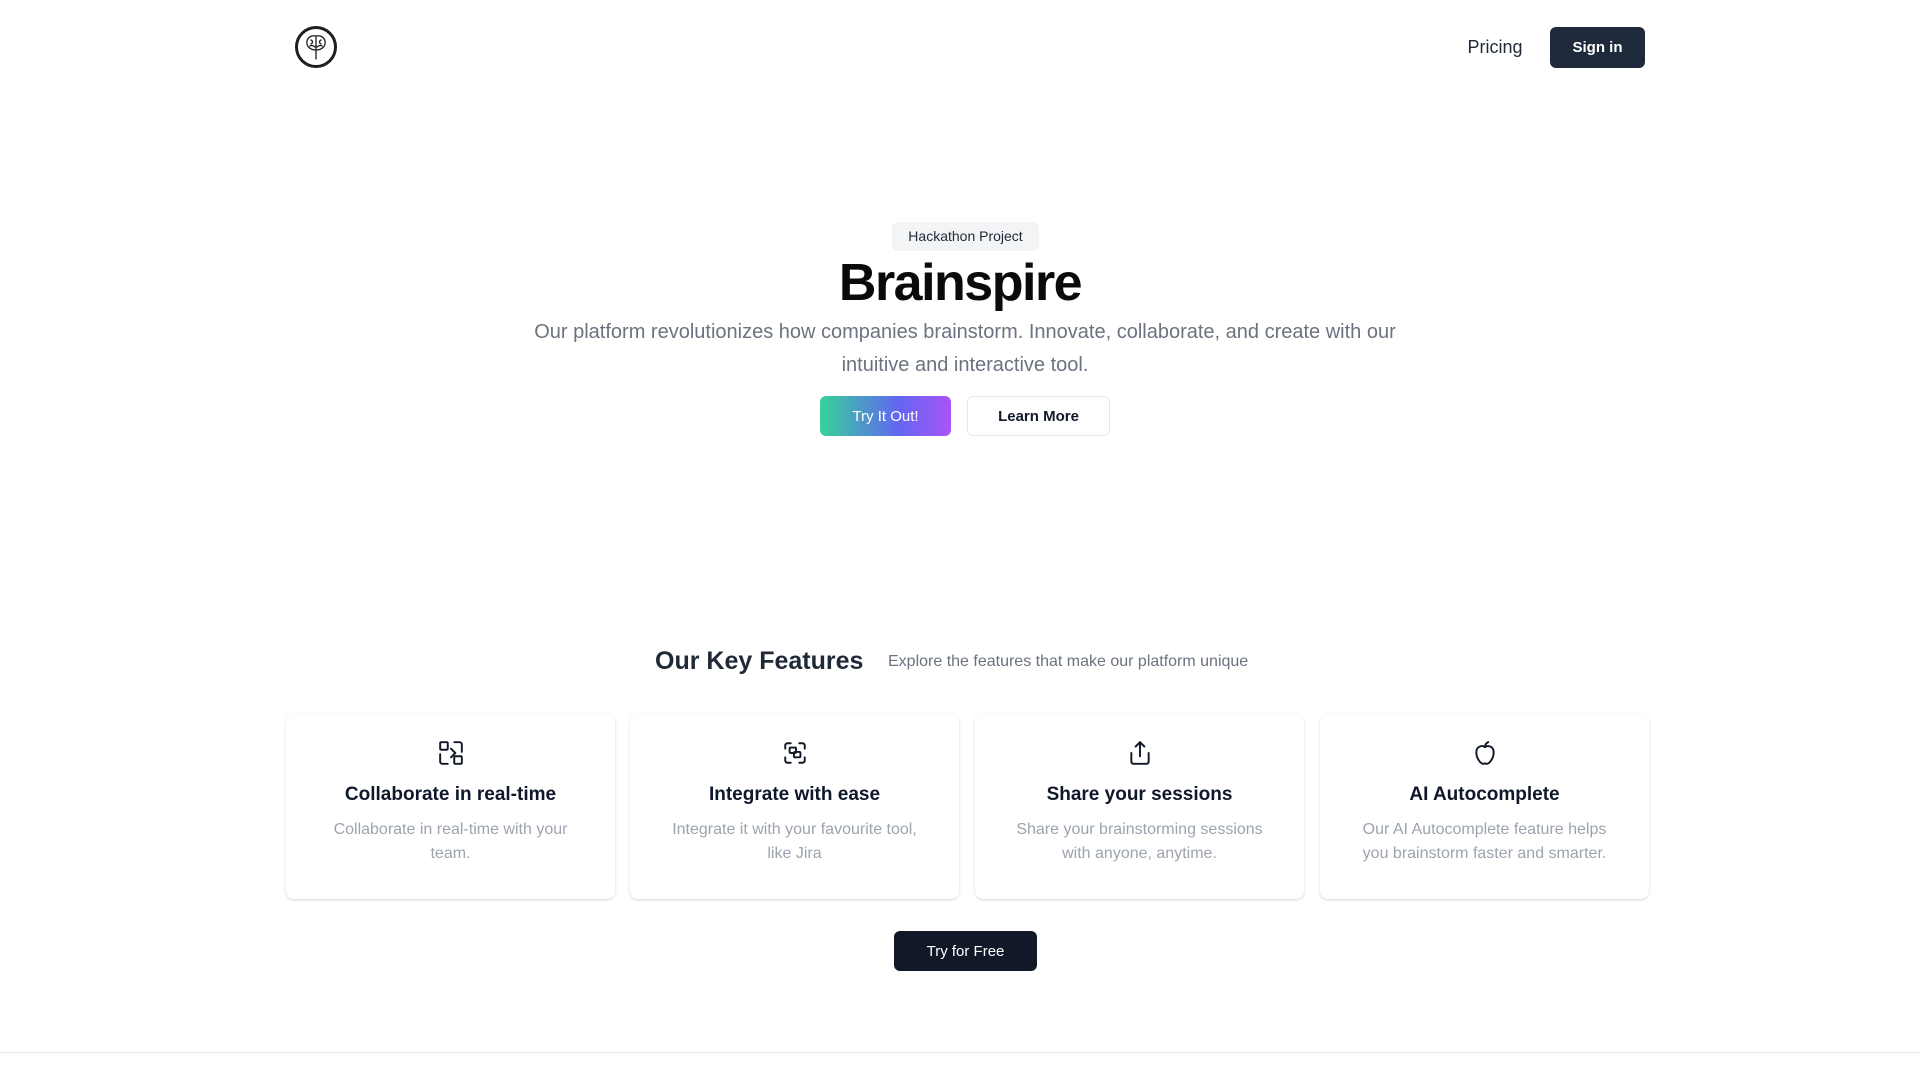 The height and width of the screenshot is (1080, 1920). What do you see at coordinates (794, 794) in the screenshot?
I see `feature-title: Integrate with ease` at bounding box center [794, 794].